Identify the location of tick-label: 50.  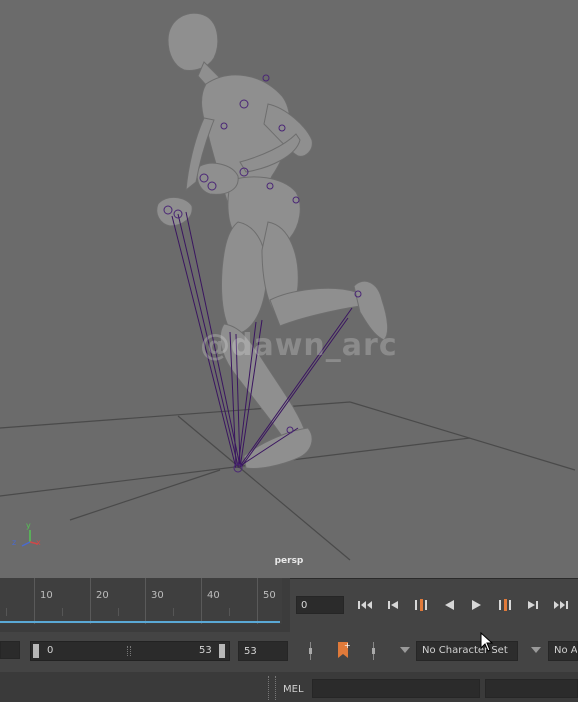
(269, 595).